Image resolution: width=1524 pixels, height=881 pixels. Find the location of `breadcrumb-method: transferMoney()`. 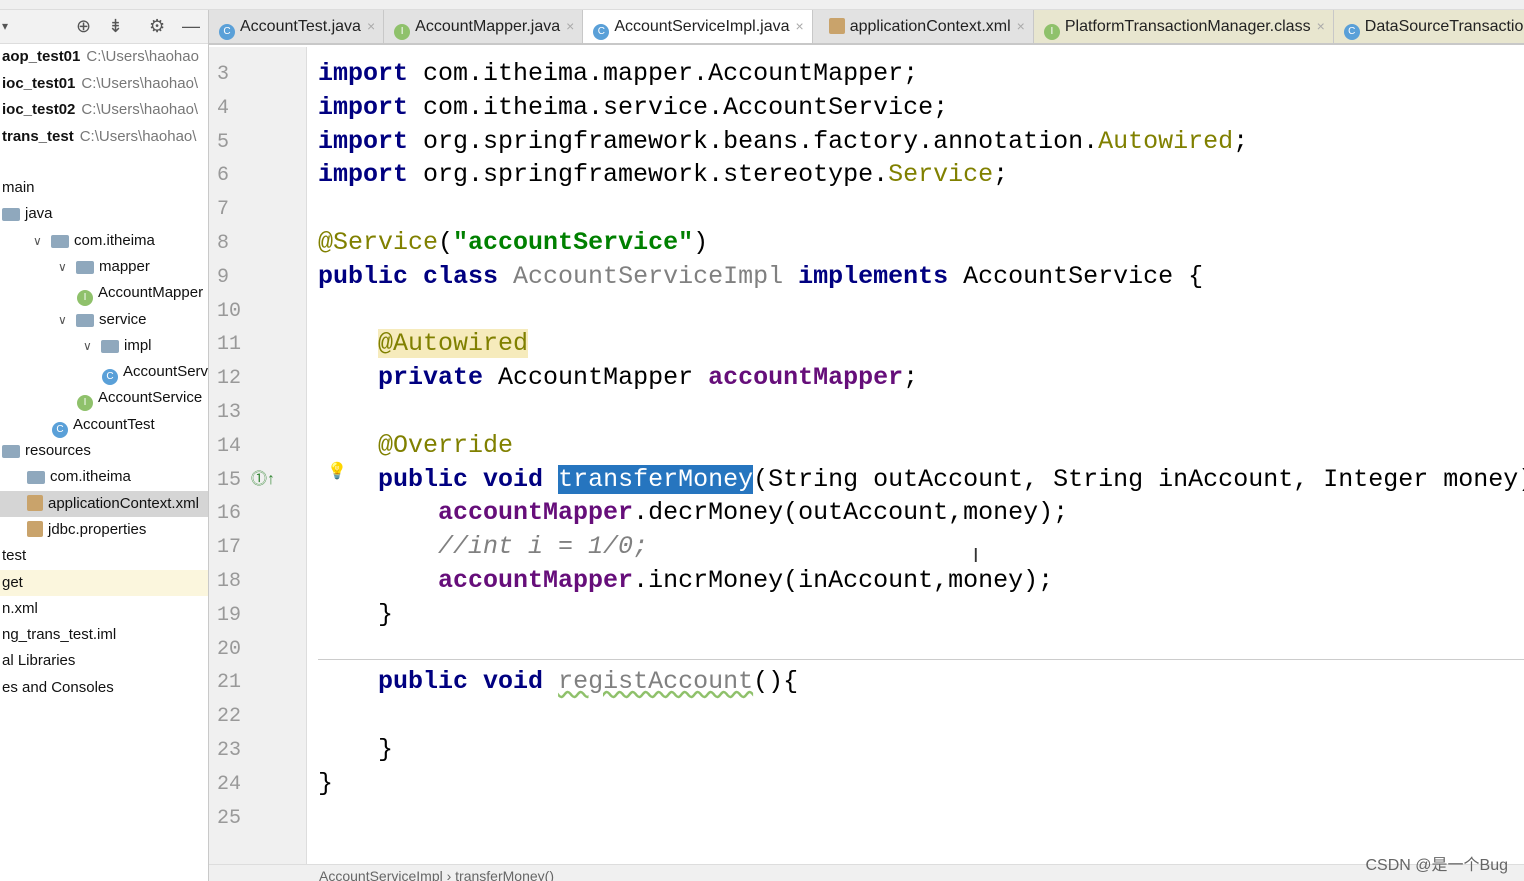

breadcrumb-method: transferMoney() is located at coordinates (504, 874).